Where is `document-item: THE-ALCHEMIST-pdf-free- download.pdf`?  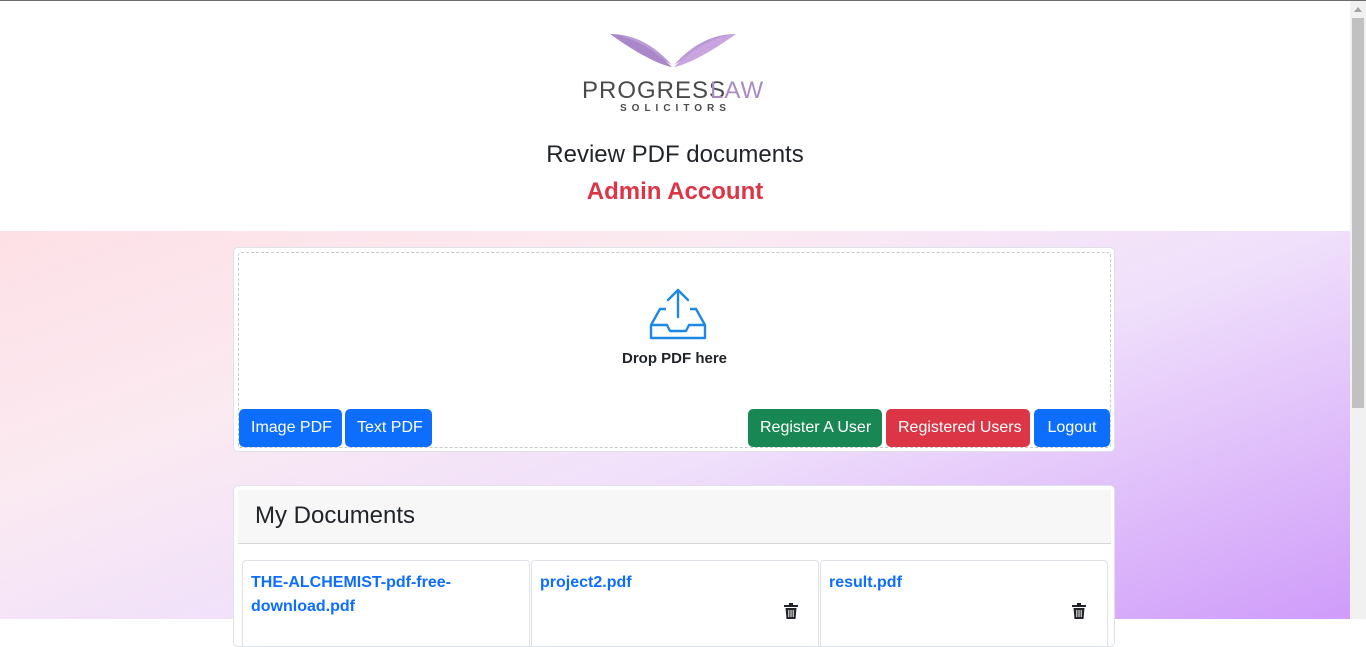 document-item: THE-ALCHEMIST-pdf-free- download.pdf is located at coordinates (386, 603).